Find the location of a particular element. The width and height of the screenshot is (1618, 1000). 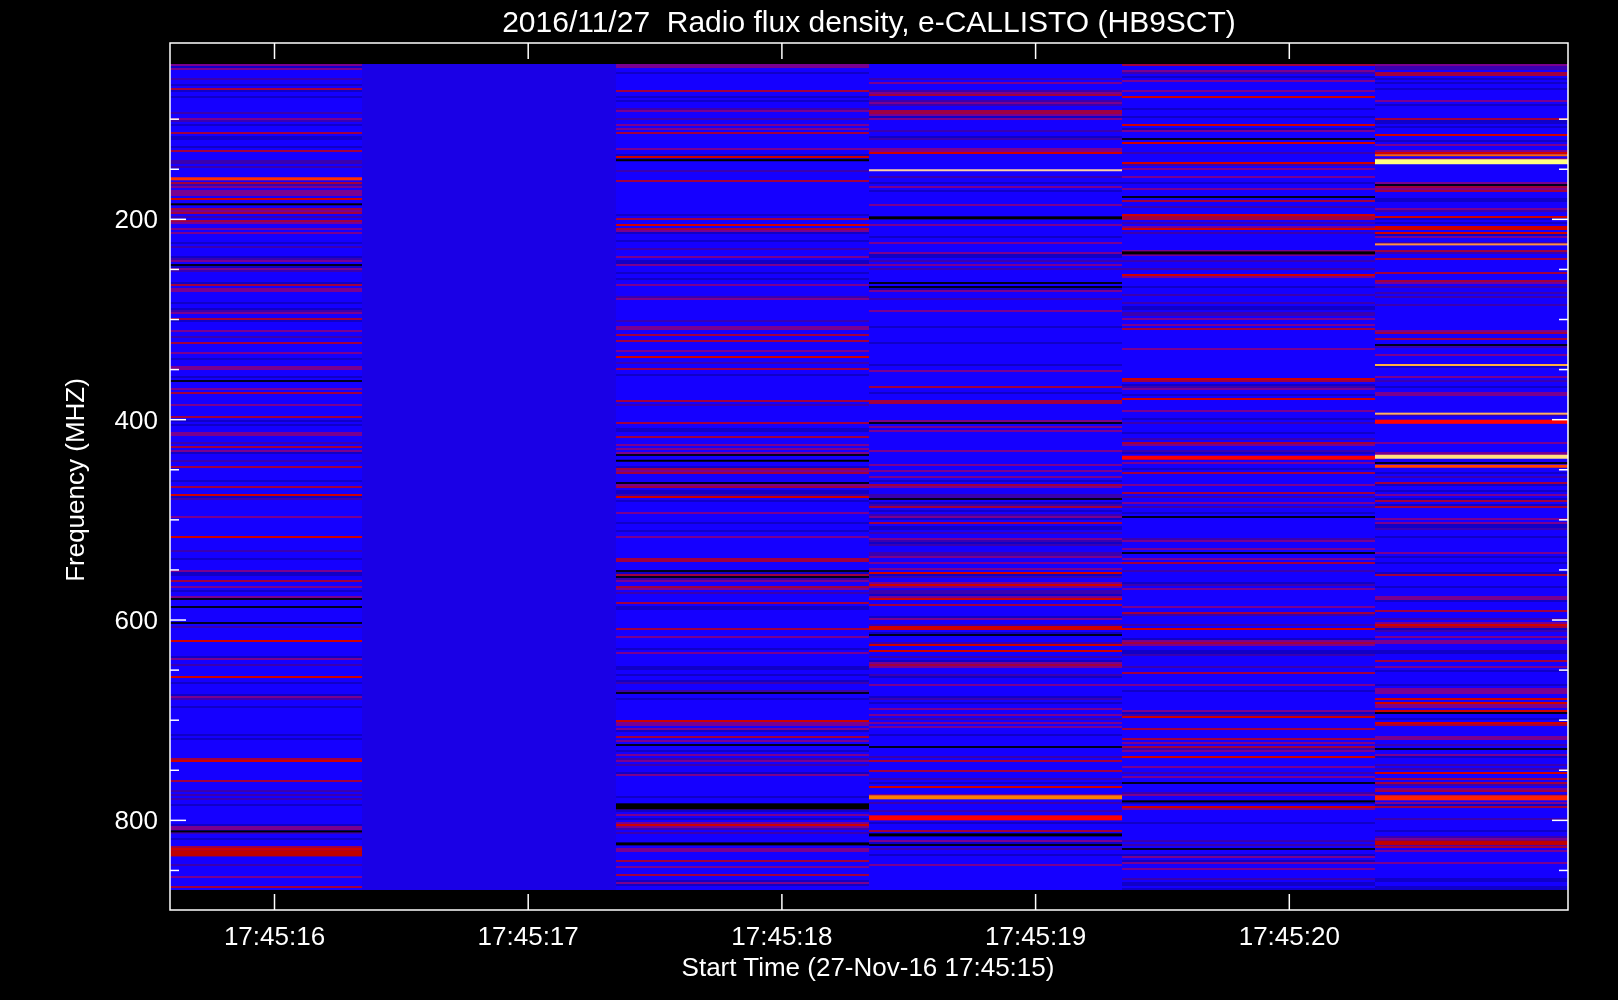

x-tick-label: 17:45:19 is located at coordinates (1036, 936).